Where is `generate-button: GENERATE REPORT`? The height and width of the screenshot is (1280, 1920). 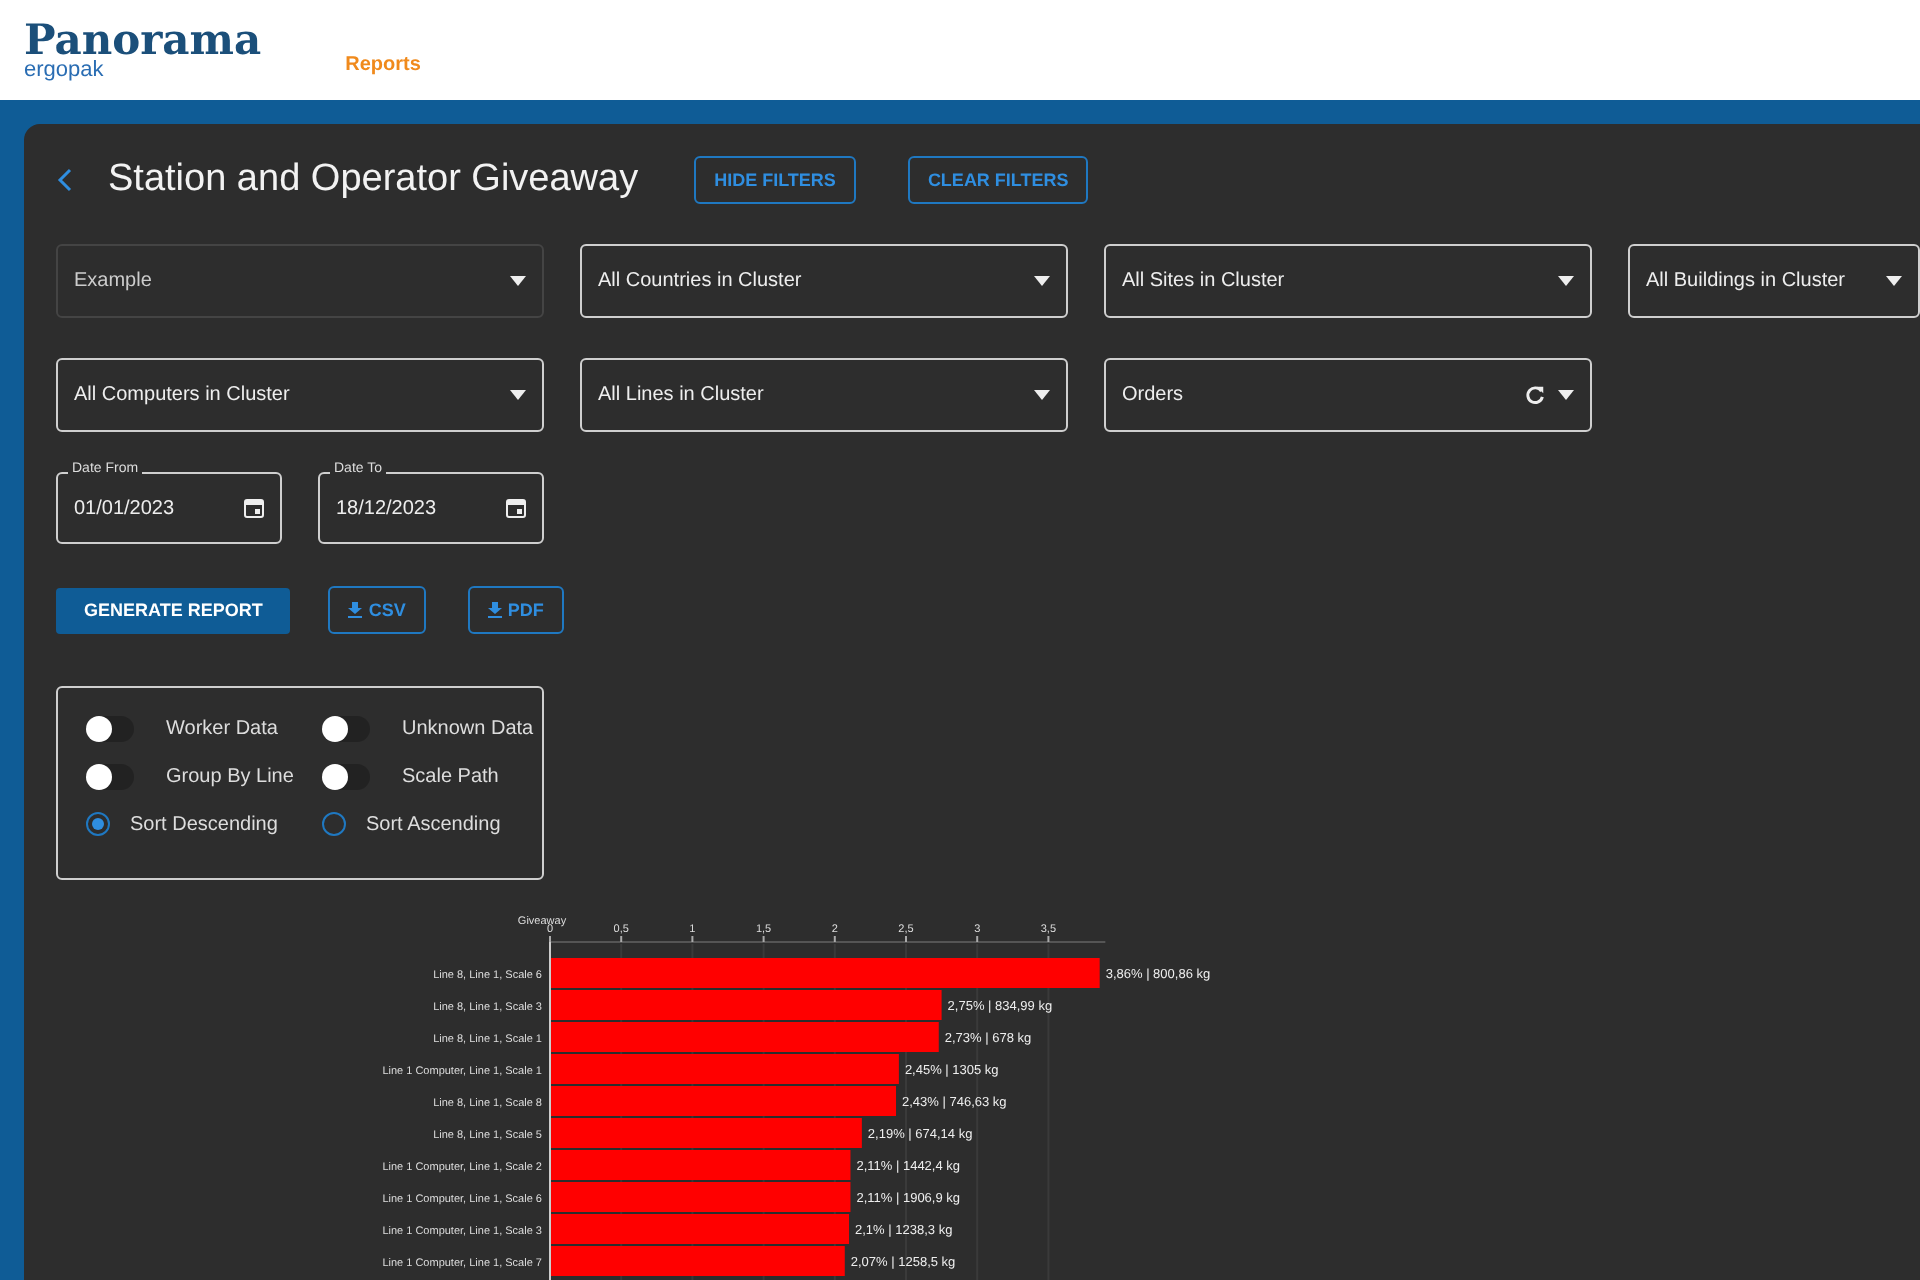
generate-button: GENERATE REPORT is located at coordinates (173, 610).